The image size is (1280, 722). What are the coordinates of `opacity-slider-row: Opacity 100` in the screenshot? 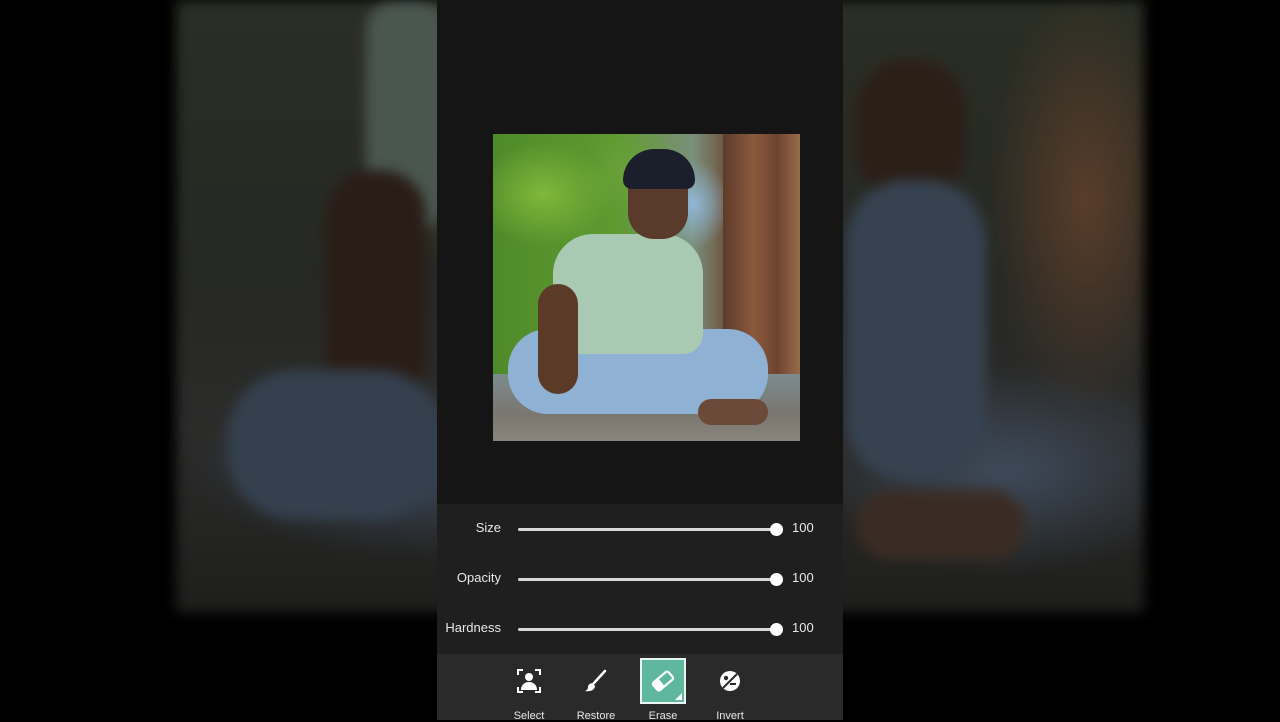 It's located at (640, 579).